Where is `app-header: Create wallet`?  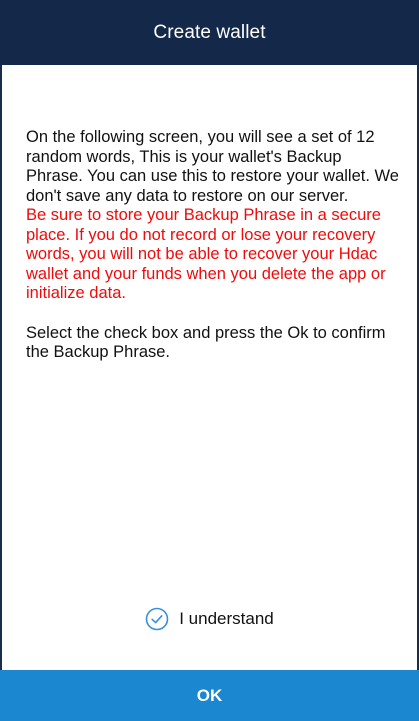
app-header: Create wallet is located at coordinates (209, 32).